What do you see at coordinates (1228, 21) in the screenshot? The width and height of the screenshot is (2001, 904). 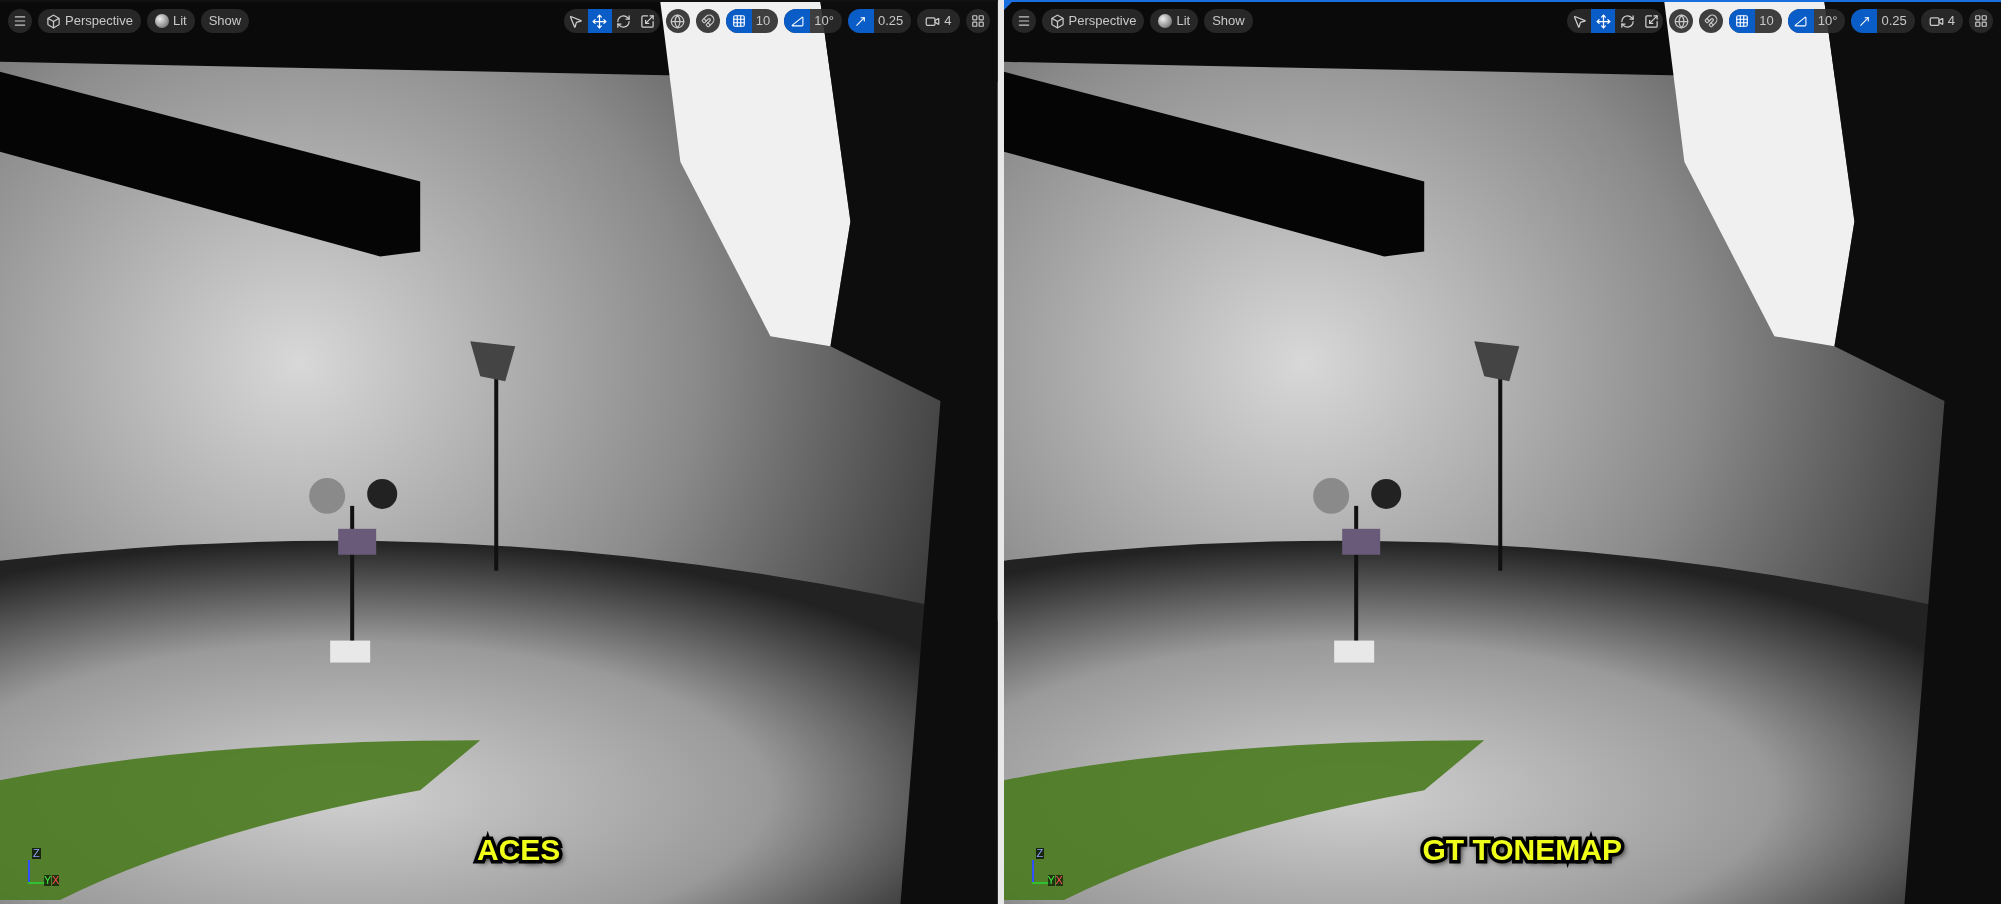 I see `show-button: Show` at bounding box center [1228, 21].